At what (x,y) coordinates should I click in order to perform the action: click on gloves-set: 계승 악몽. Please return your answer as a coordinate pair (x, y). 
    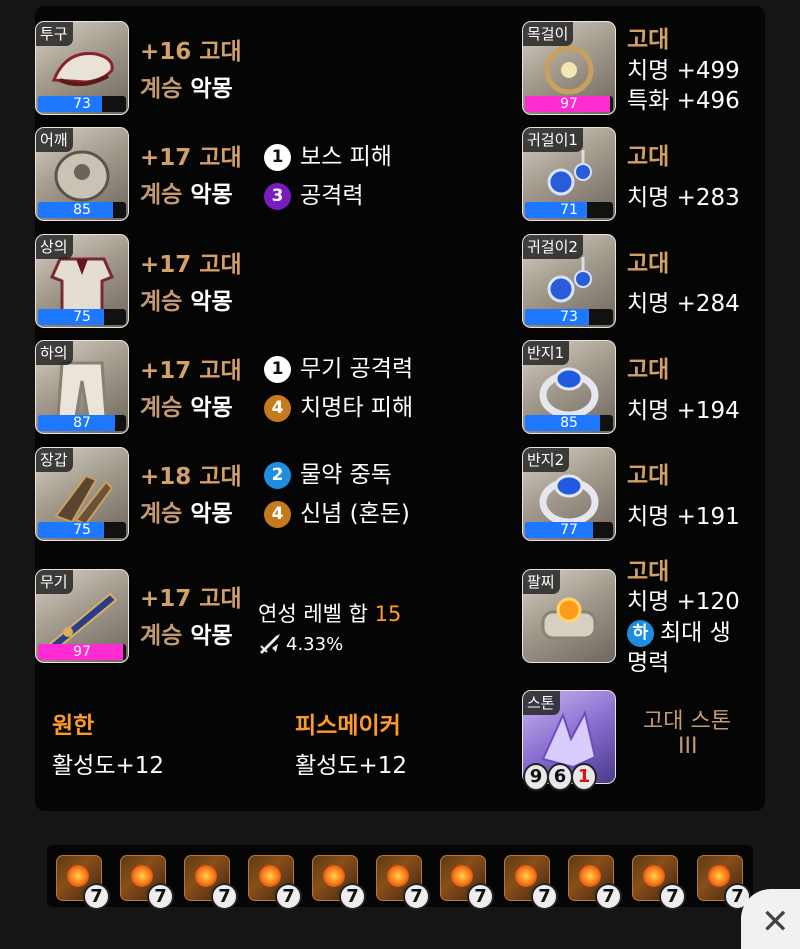
    Looking at the image, I should click on (186, 514).